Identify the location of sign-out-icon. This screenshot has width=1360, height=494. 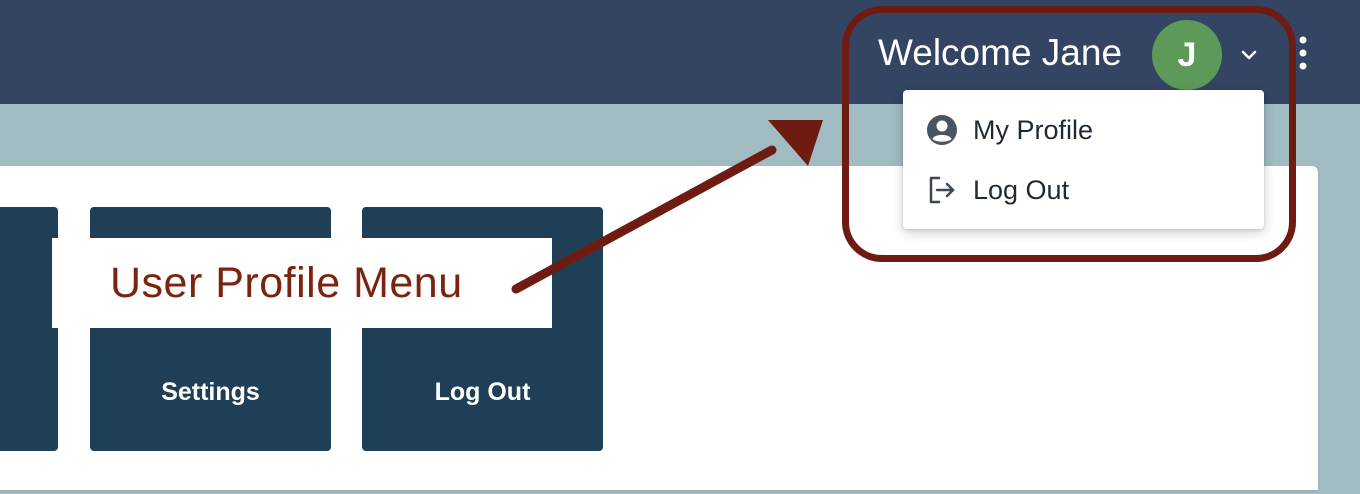
(942, 190).